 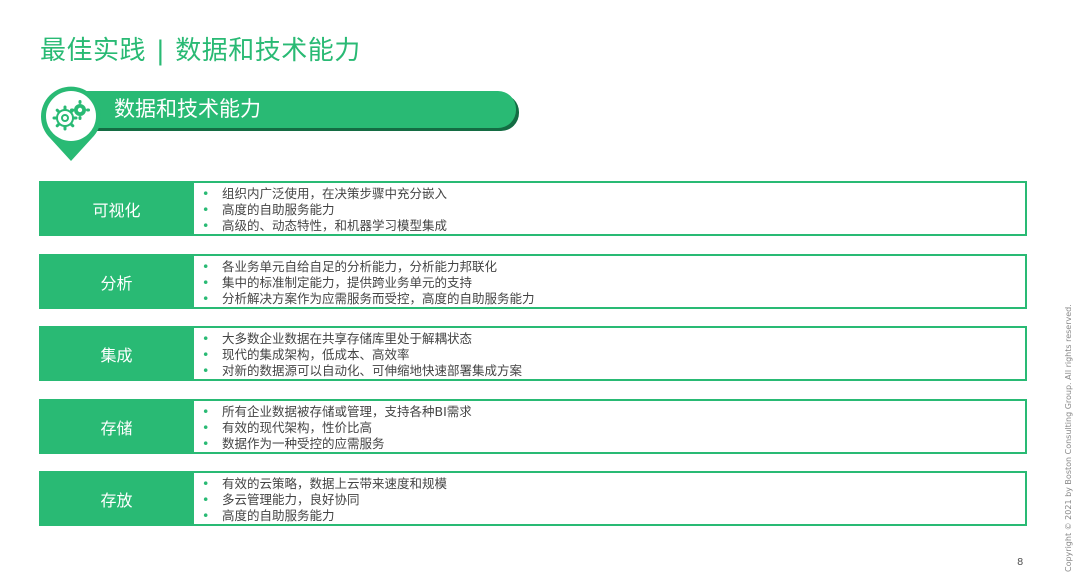 I want to click on bullet-item: 集中的标准制定能力，提供跨业务单元的支持, so click(x=613, y=283).